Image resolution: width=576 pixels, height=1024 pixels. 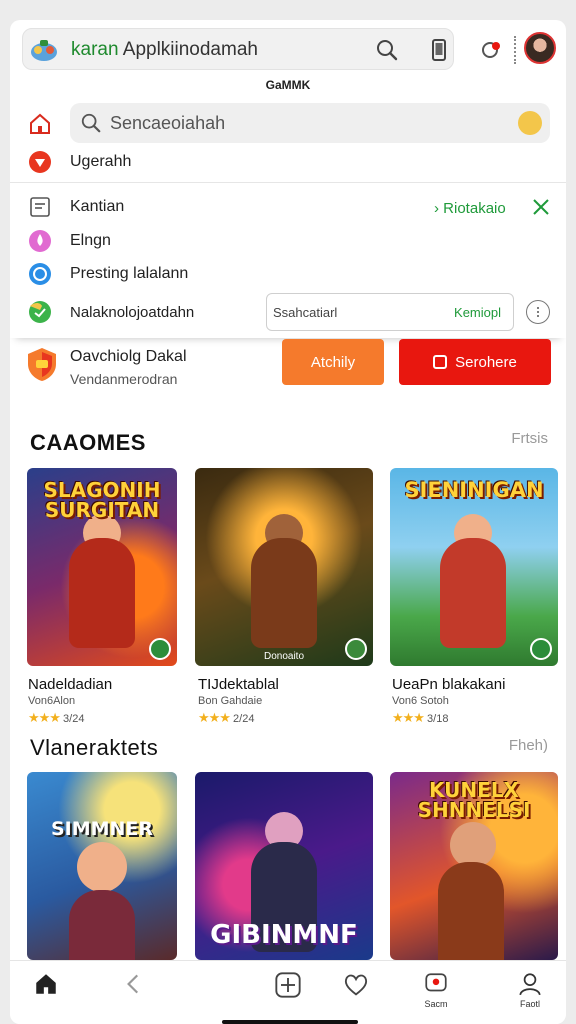 I want to click on home-icon, so click(x=46, y=984).